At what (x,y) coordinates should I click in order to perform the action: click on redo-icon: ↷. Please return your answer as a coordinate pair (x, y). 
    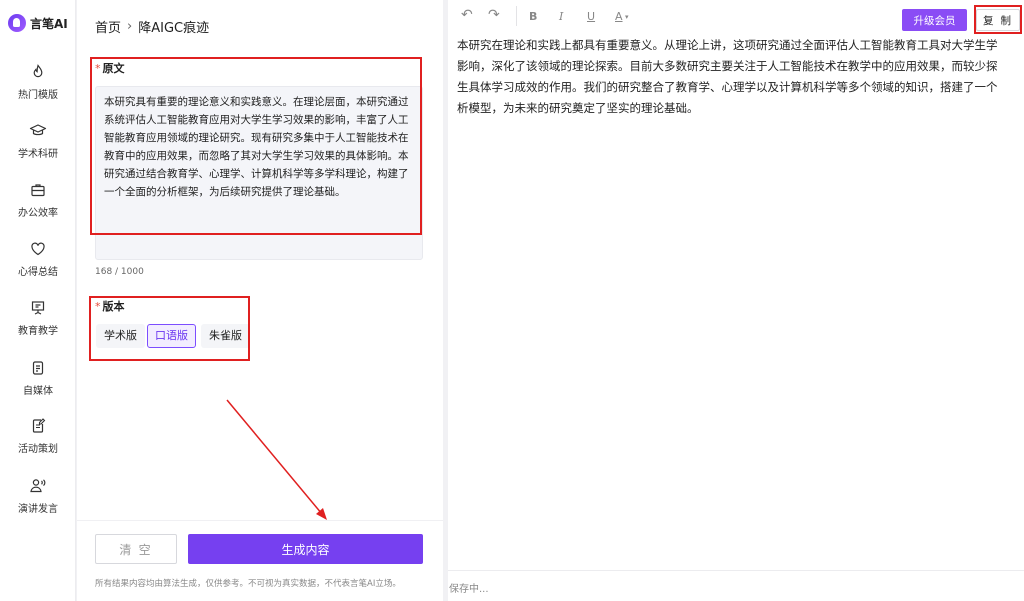
    Looking at the image, I should click on (494, 15).